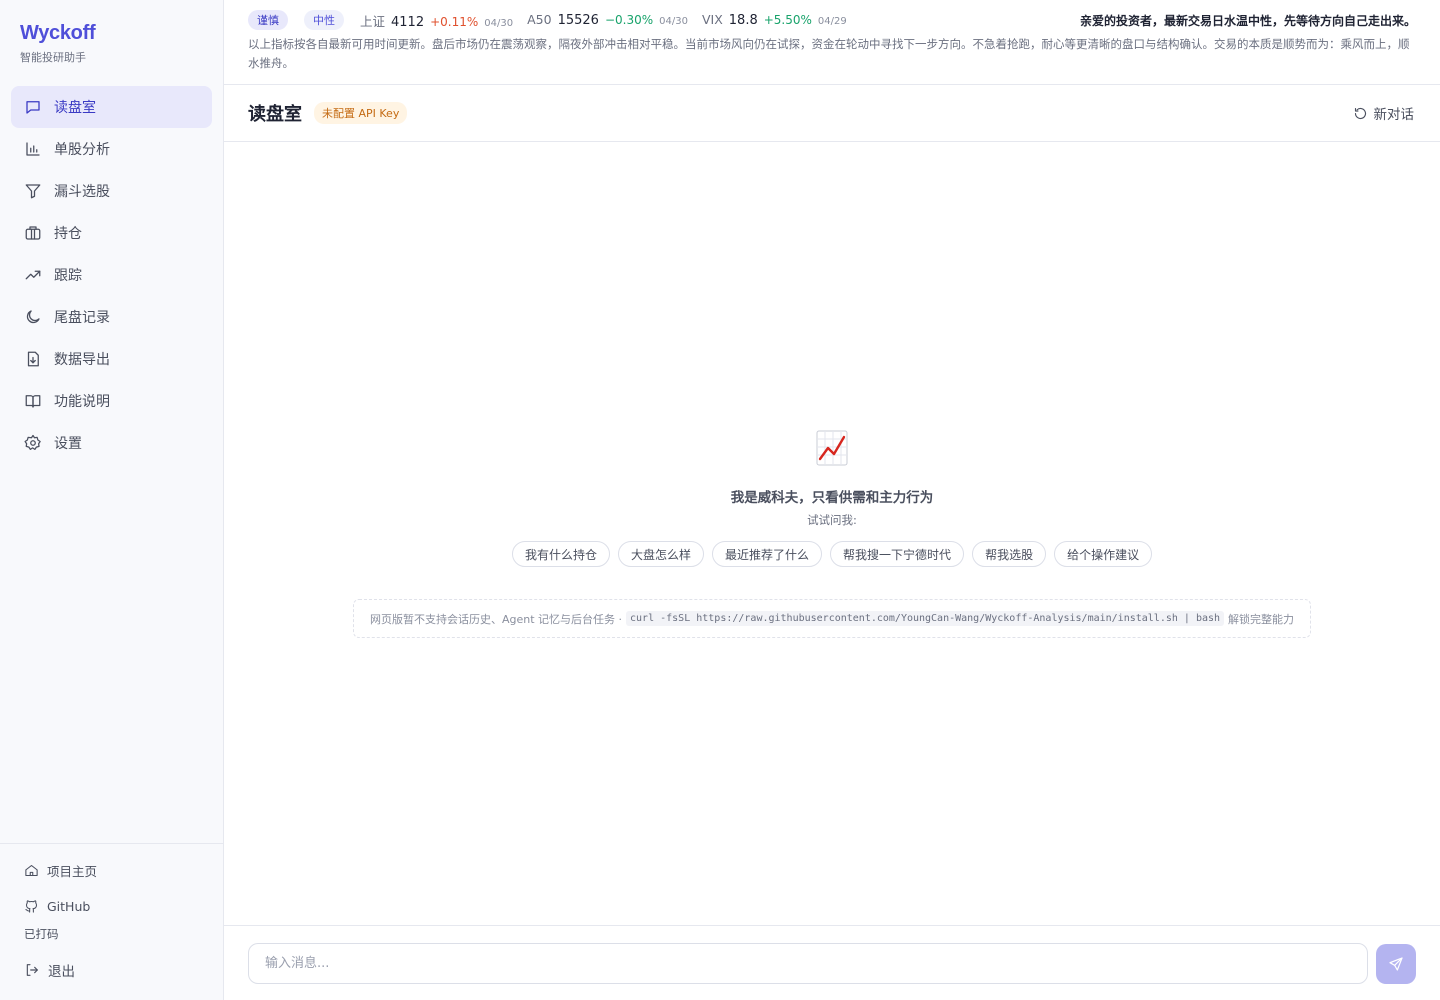  Describe the element at coordinates (33, 401) in the screenshot. I see `book-icon` at that location.